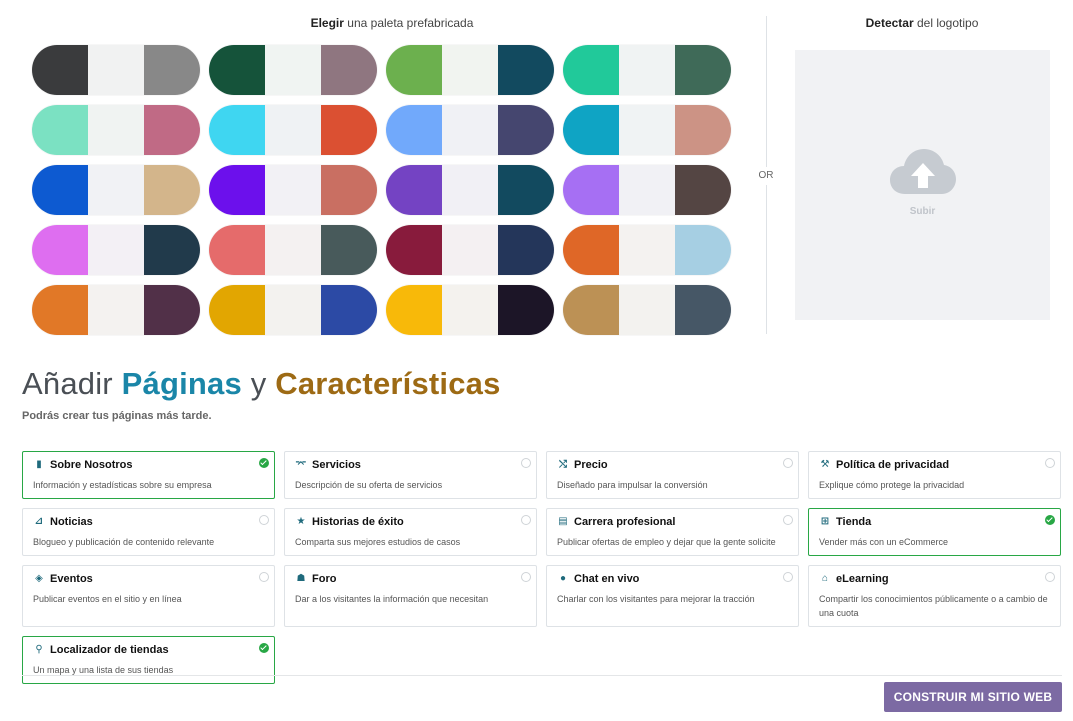 The image size is (1073, 721). I want to click on palette-section-title: Elegir una paleta prefabricada, so click(392, 23).